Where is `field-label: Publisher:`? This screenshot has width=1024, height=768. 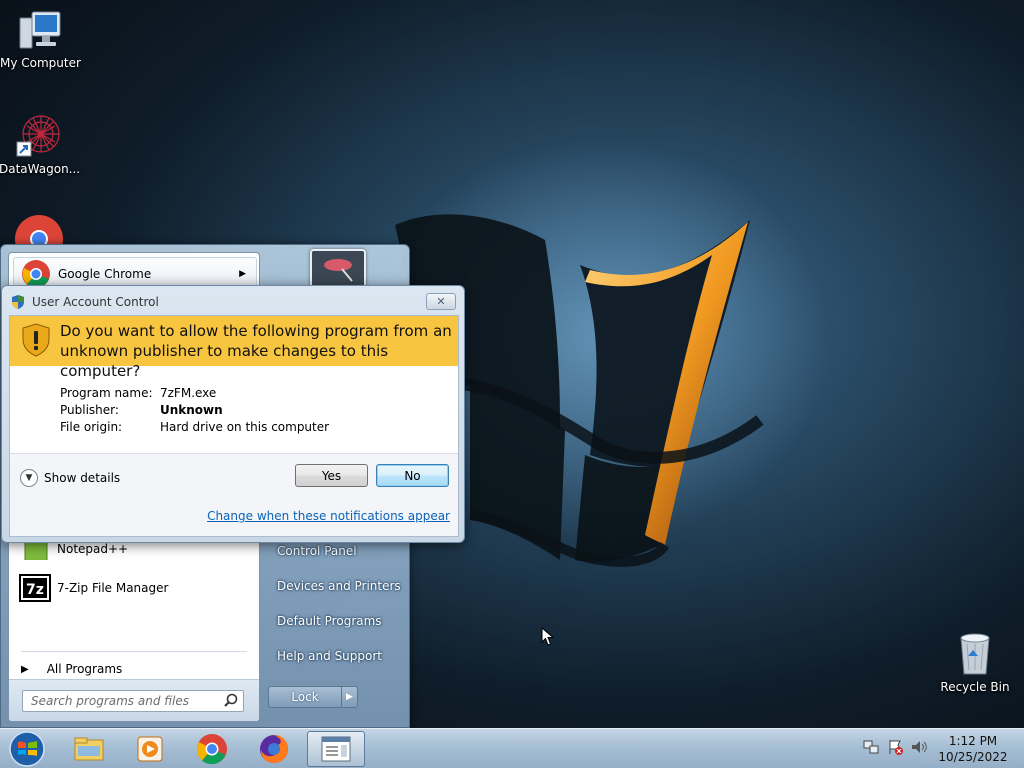
field-label: Publisher: is located at coordinates (89, 410).